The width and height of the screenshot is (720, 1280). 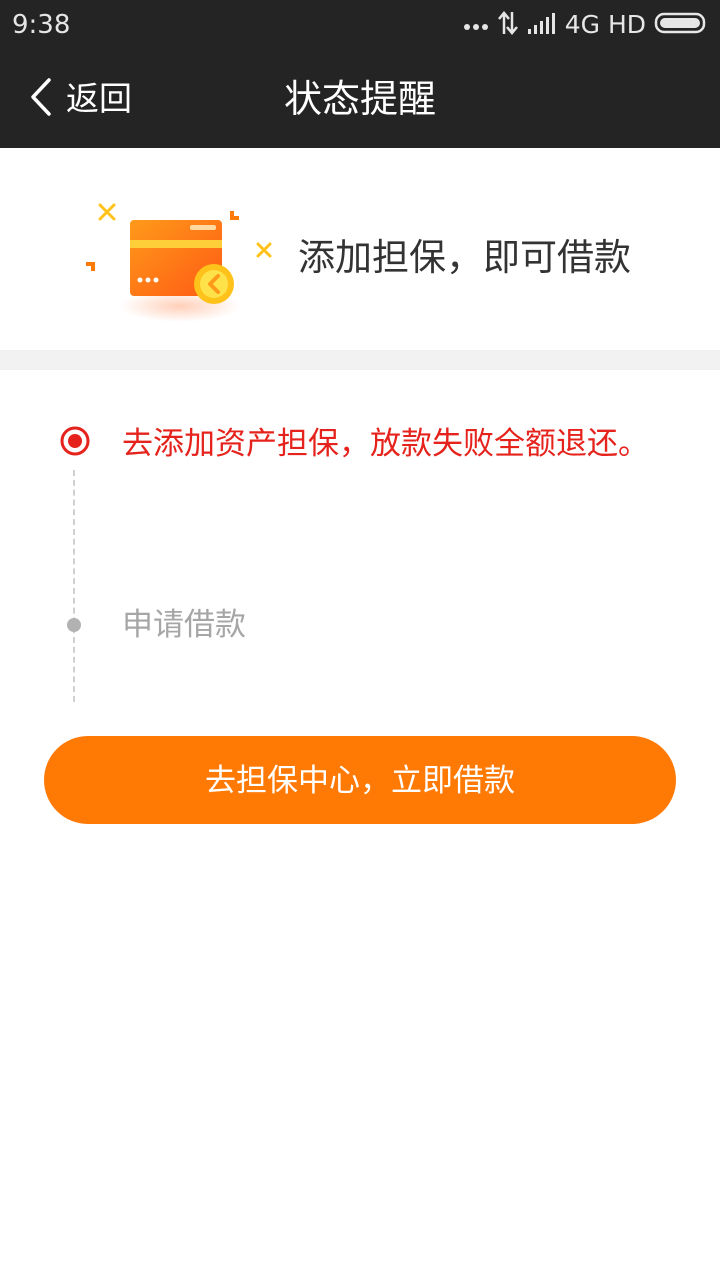 What do you see at coordinates (74, 586) in the screenshot?
I see `timeline-connector` at bounding box center [74, 586].